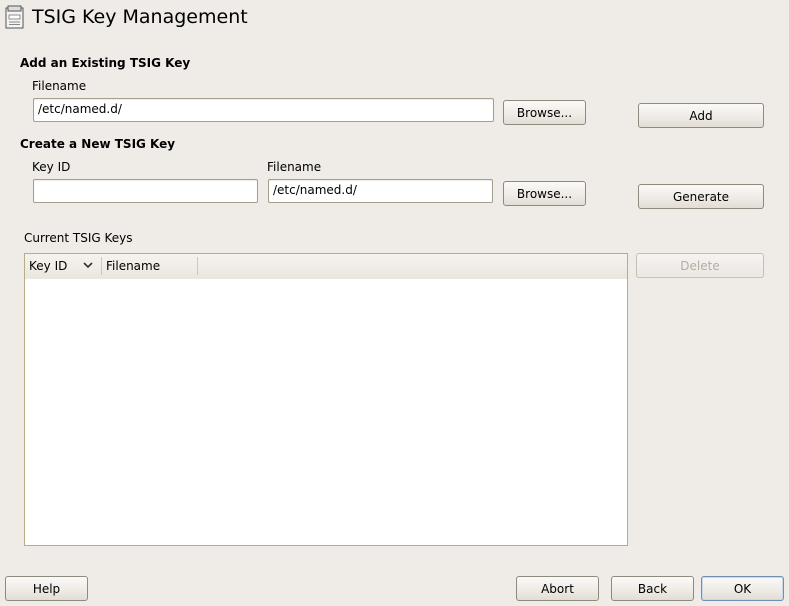  Describe the element at coordinates (701, 115) in the screenshot. I see `add-button: Add` at that location.